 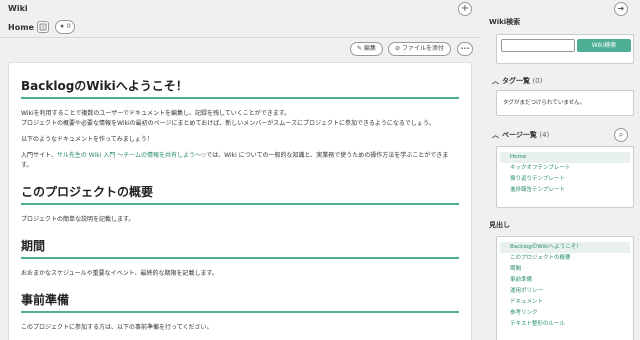 What do you see at coordinates (565, 324) in the screenshot?
I see `toc-item: テキスト整形のルール` at bounding box center [565, 324].